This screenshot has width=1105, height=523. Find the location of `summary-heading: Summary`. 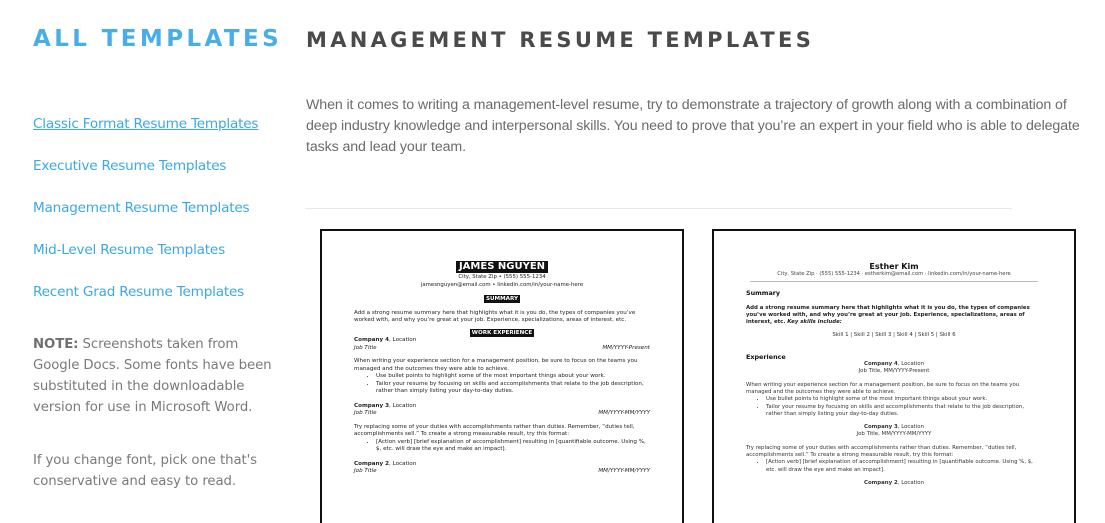

summary-heading: Summary is located at coordinates (763, 293).